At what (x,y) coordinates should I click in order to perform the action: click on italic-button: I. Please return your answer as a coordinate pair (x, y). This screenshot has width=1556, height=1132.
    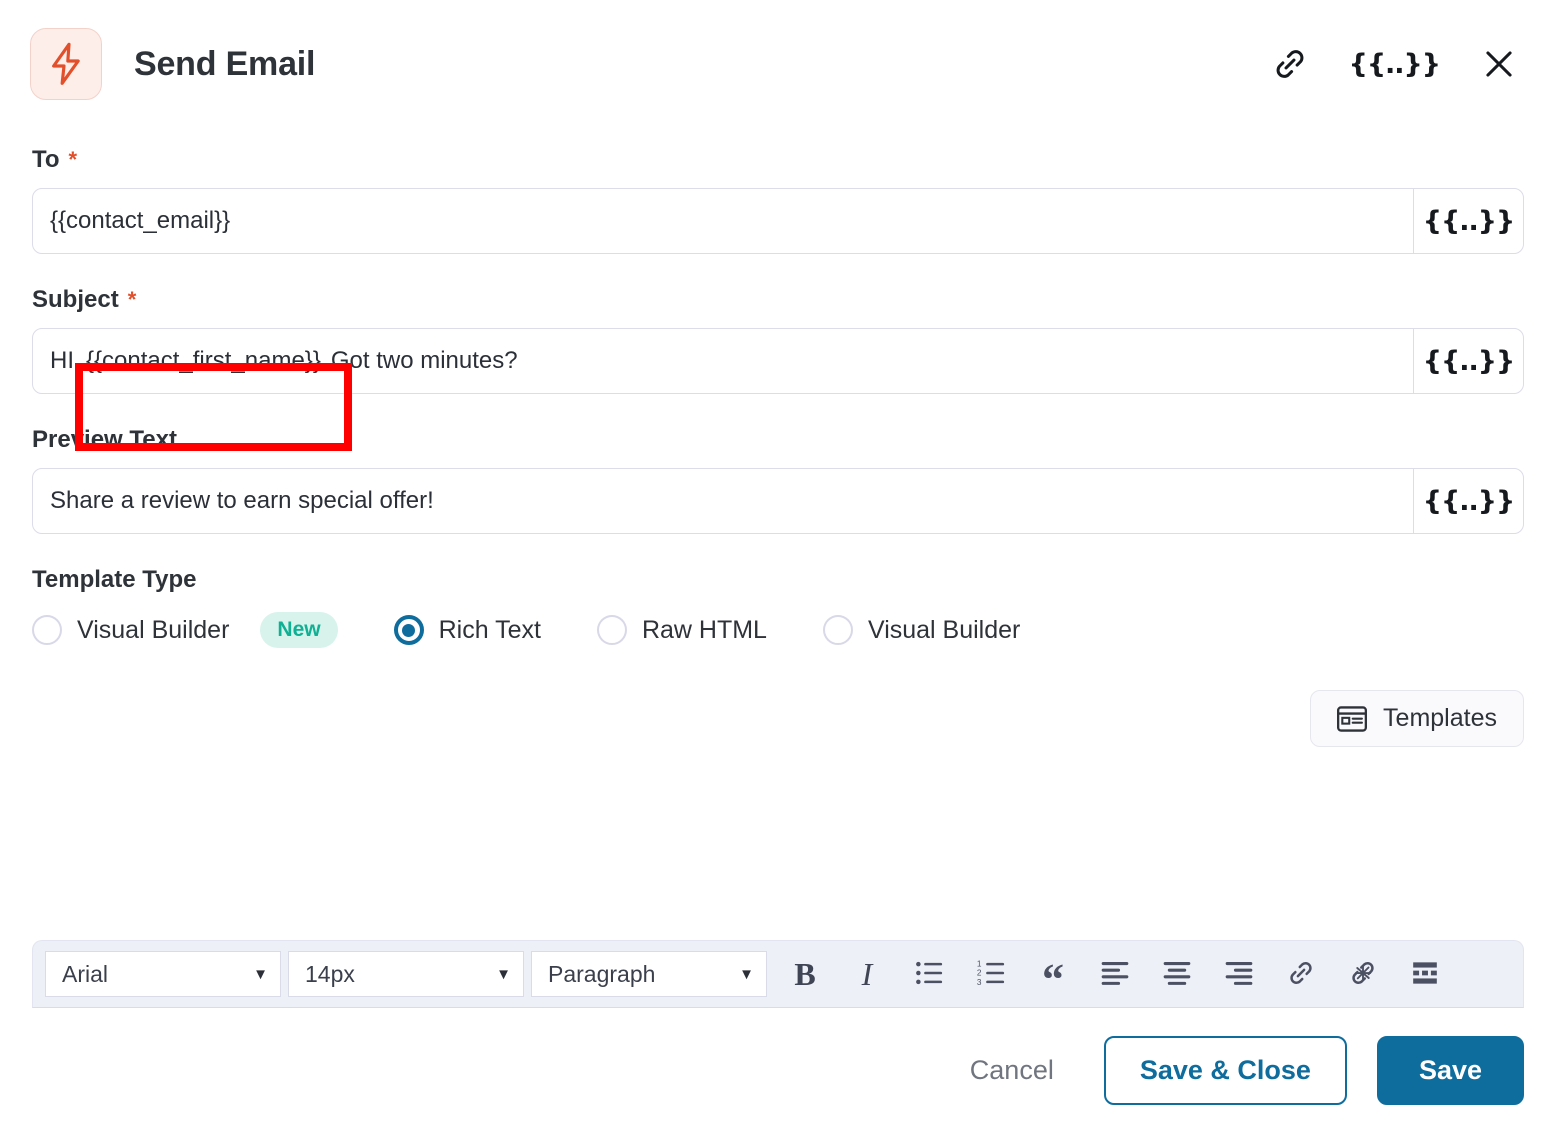
    Looking at the image, I should click on (867, 974).